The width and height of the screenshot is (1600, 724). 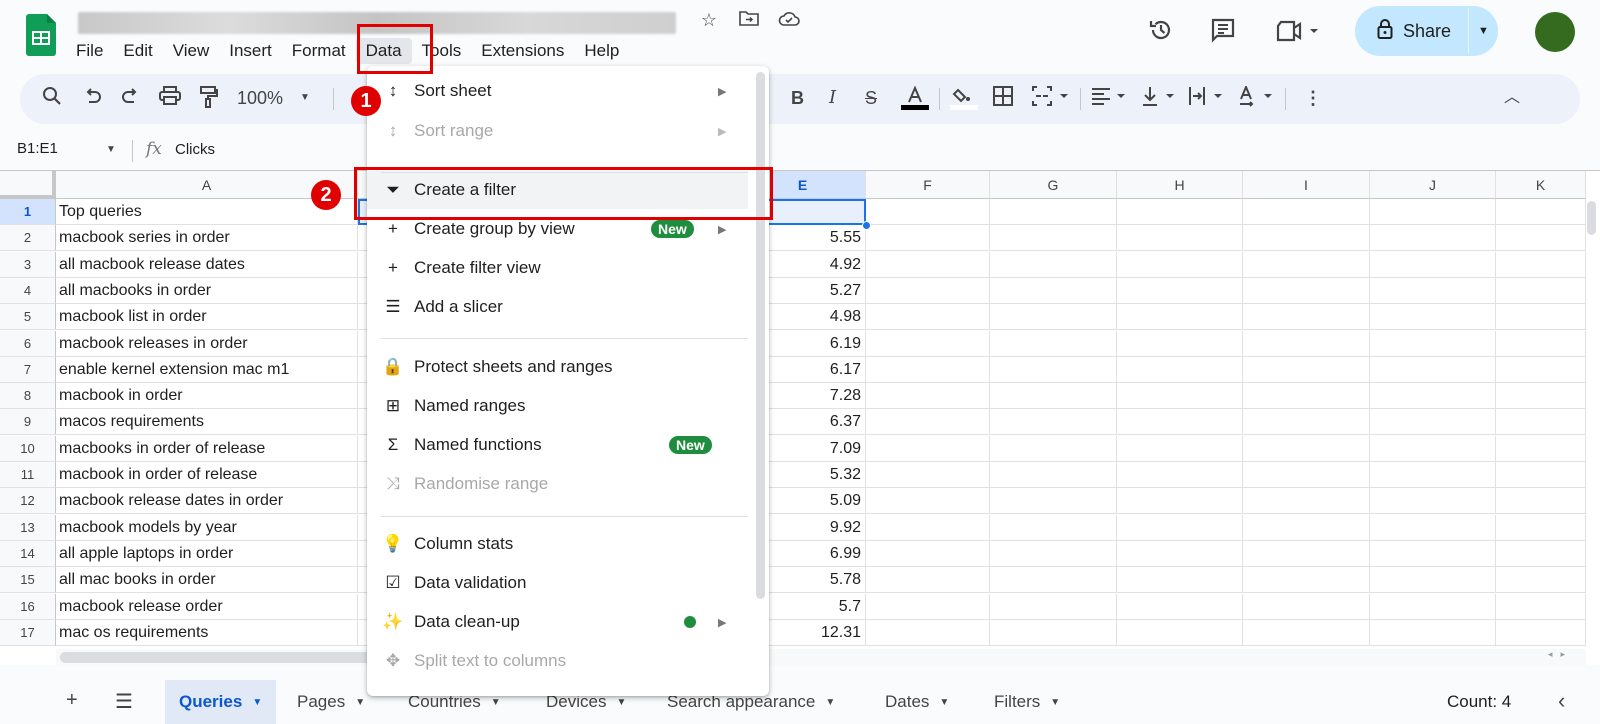 What do you see at coordinates (260, 98) in the screenshot?
I see `zoom-select: 100%` at bounding box center [260, 98].